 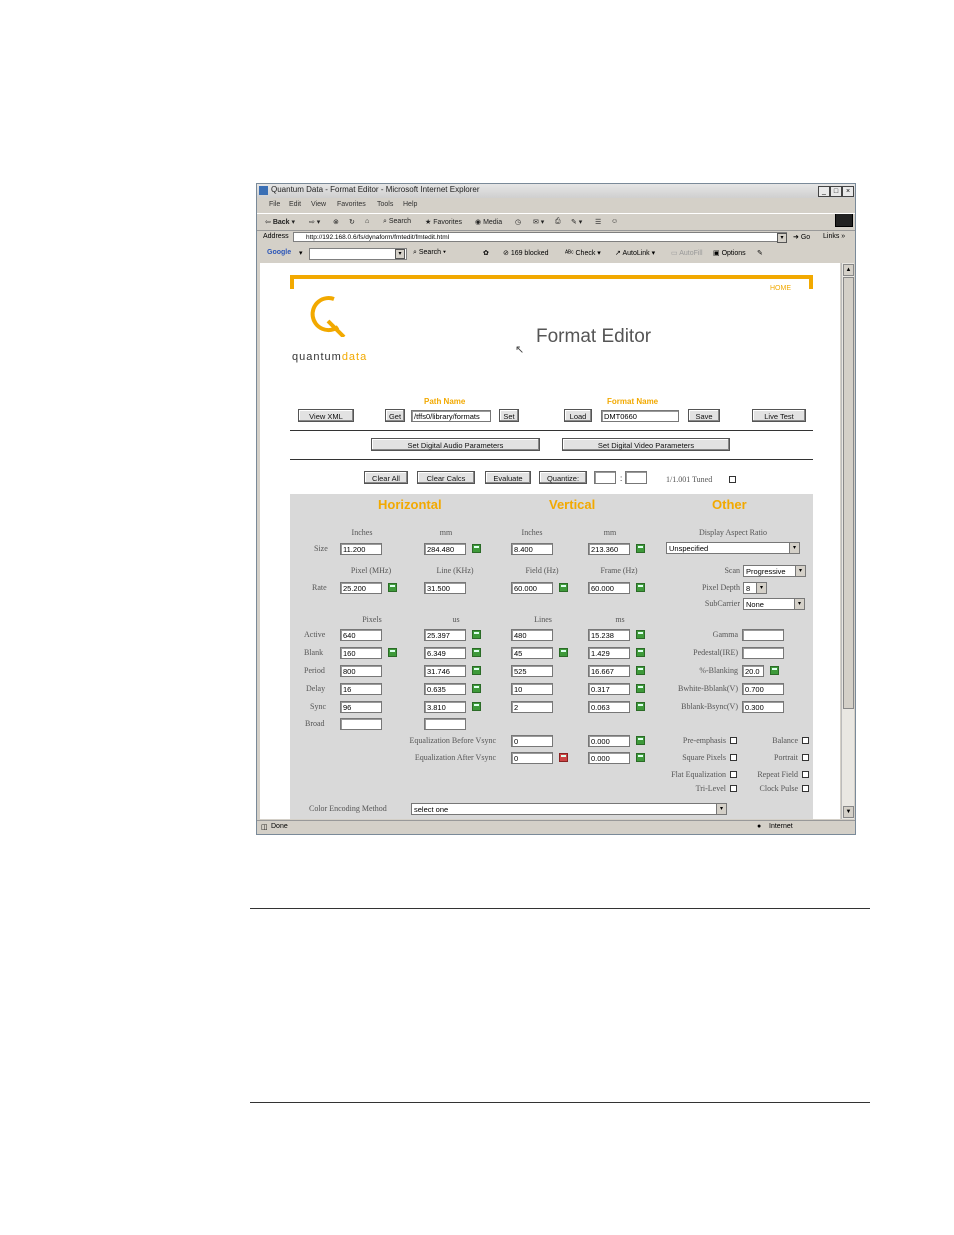 What do you see at coordinates (729, 253) in the screenshot?
I see `options-button: ▣ Options` at bounding box center [729, 253].